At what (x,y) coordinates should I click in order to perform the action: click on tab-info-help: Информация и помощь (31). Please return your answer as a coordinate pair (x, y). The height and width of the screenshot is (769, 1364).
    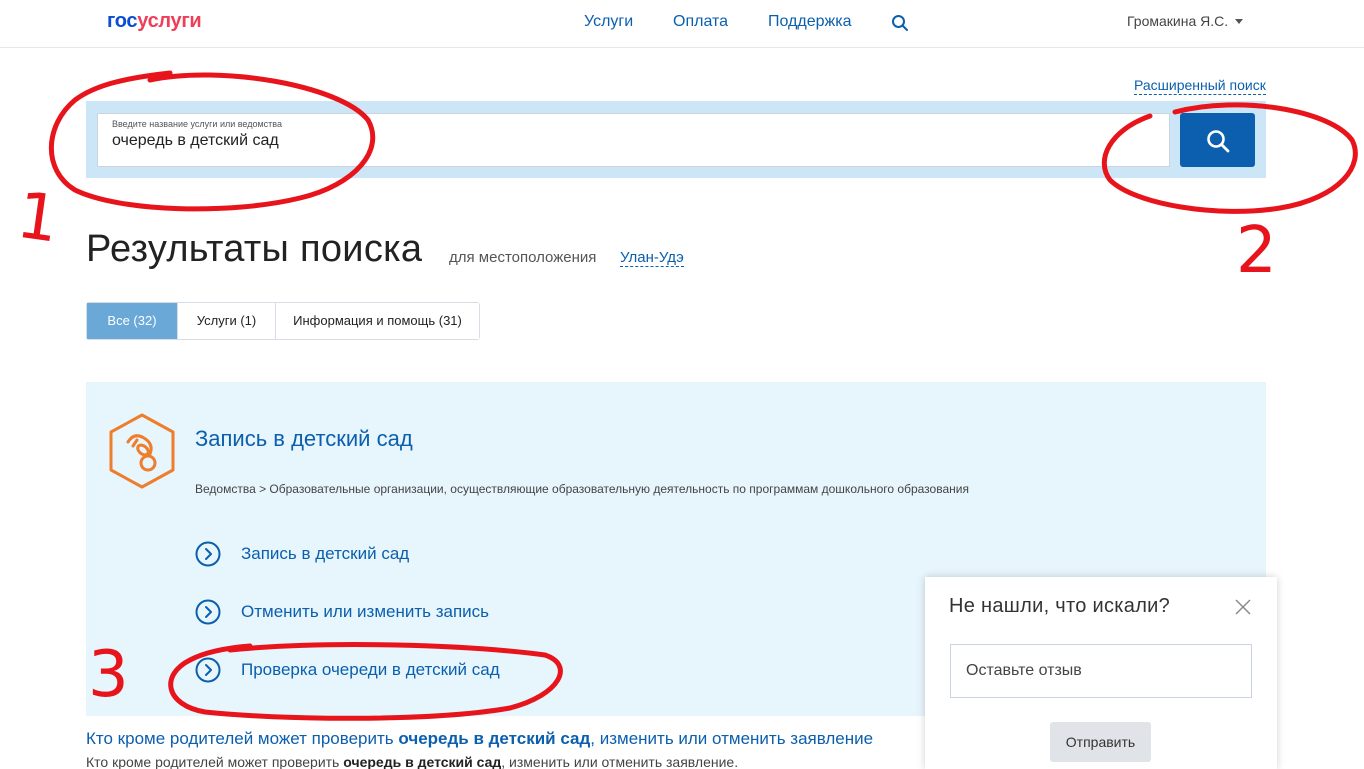
    Looking at the image, I should click on (377, 321).